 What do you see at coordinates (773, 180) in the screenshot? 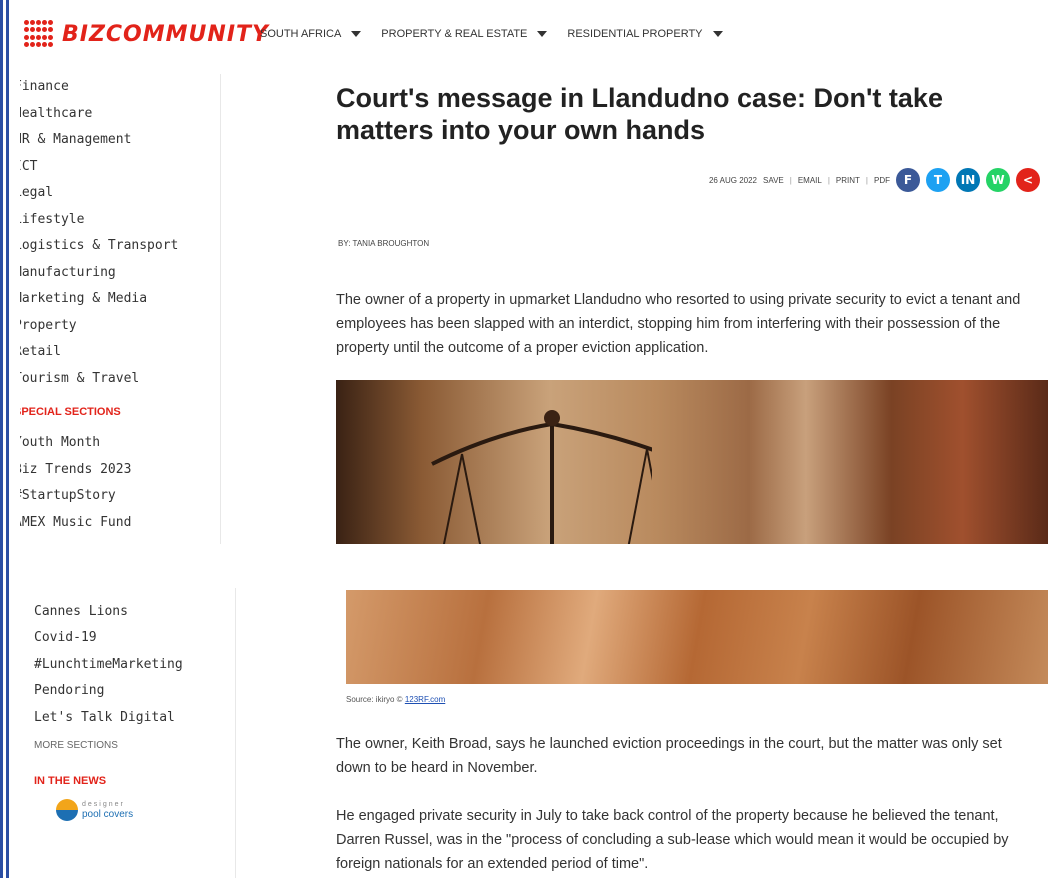
I see `save-link: SAVE` at bounding box center [773, 180].